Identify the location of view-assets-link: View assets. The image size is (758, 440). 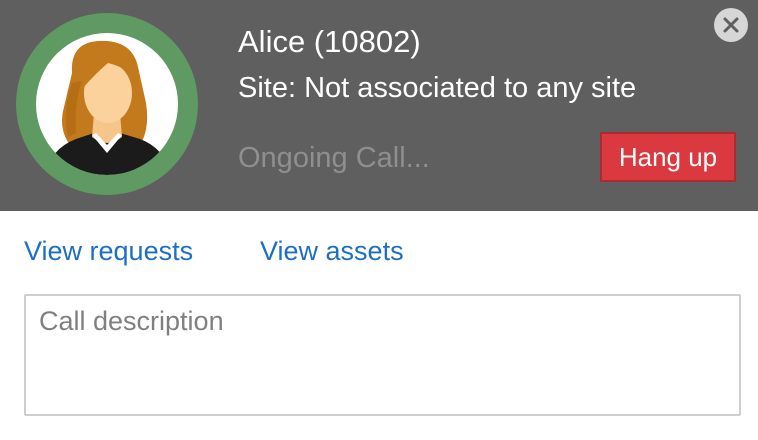
(332, 251).